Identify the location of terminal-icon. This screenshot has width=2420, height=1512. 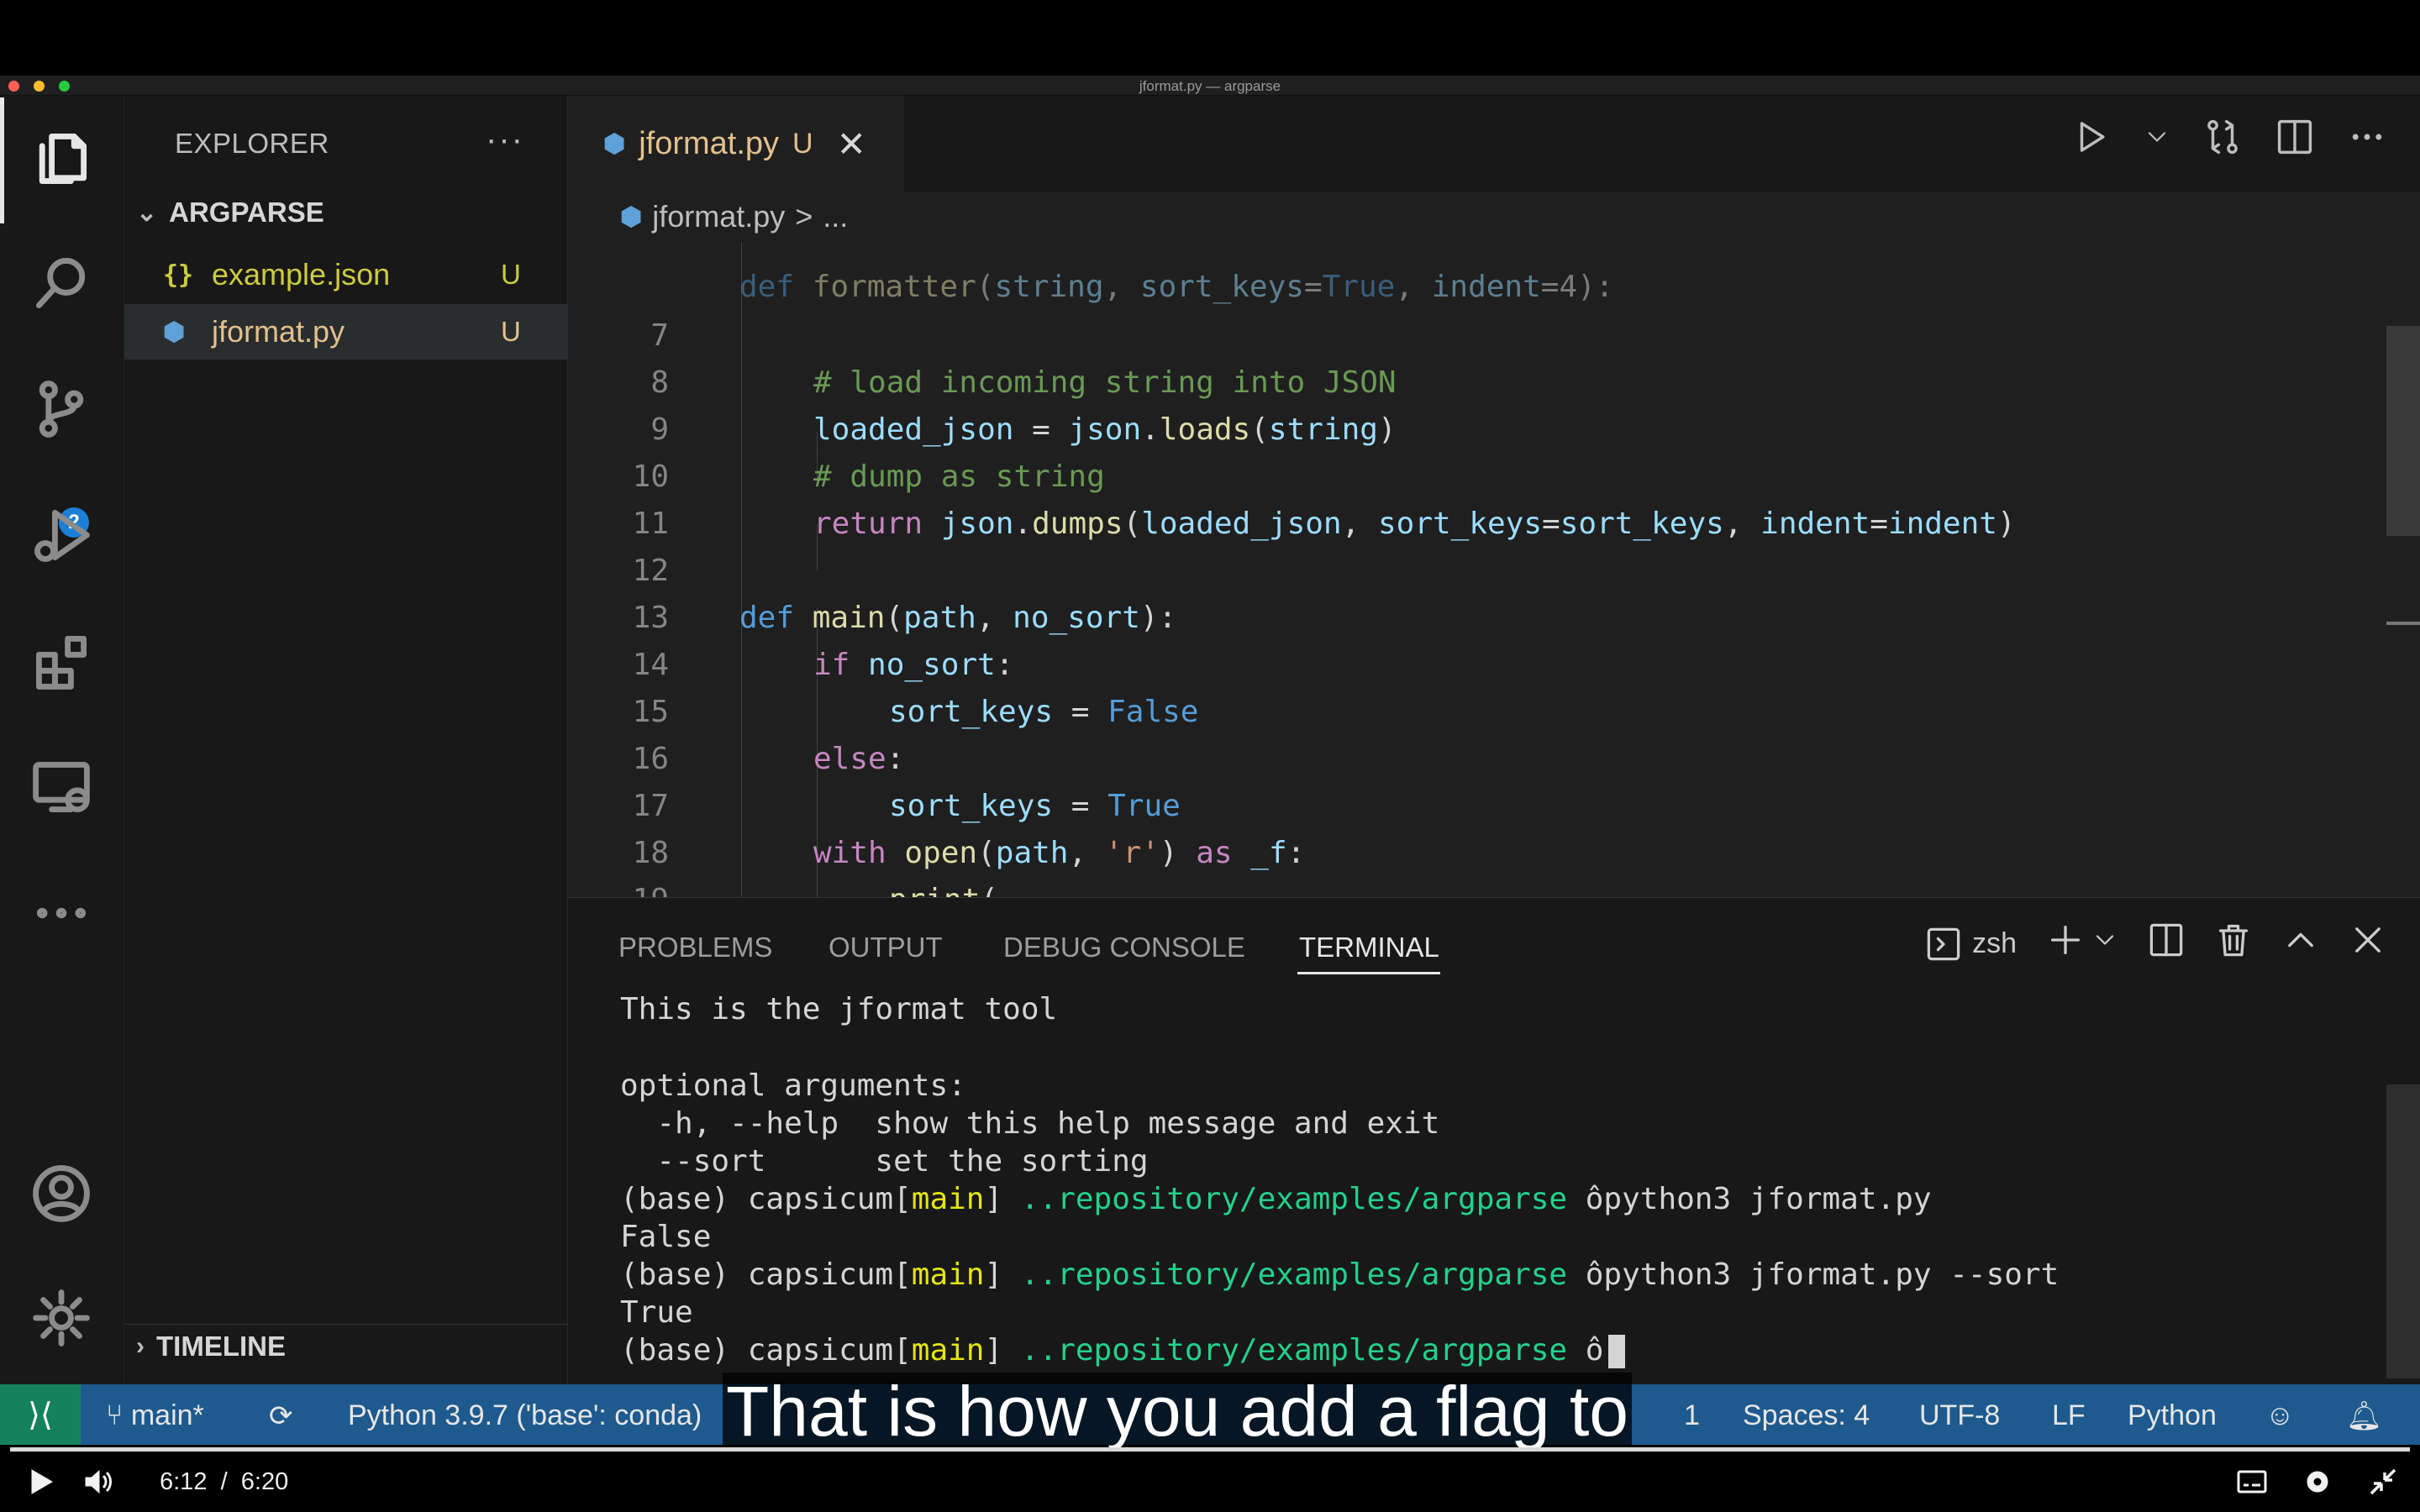
(1943, 943).